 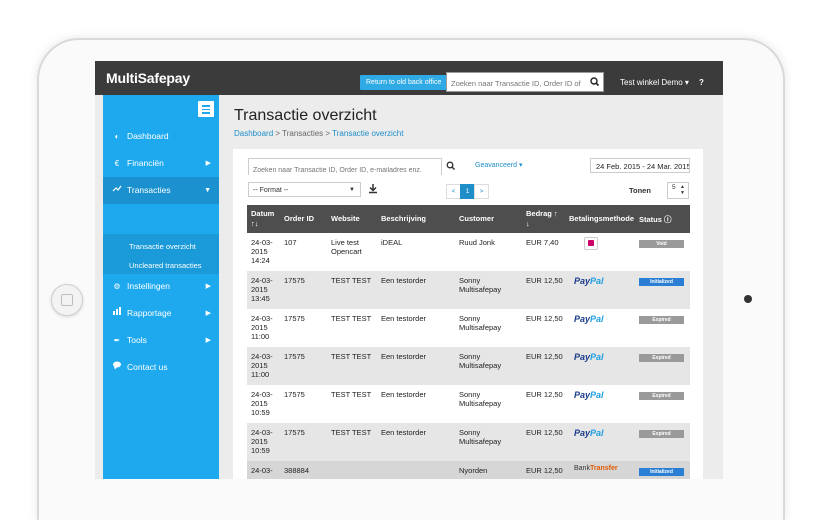 I want to click on col-website: Website, so click(x=345, y=218).